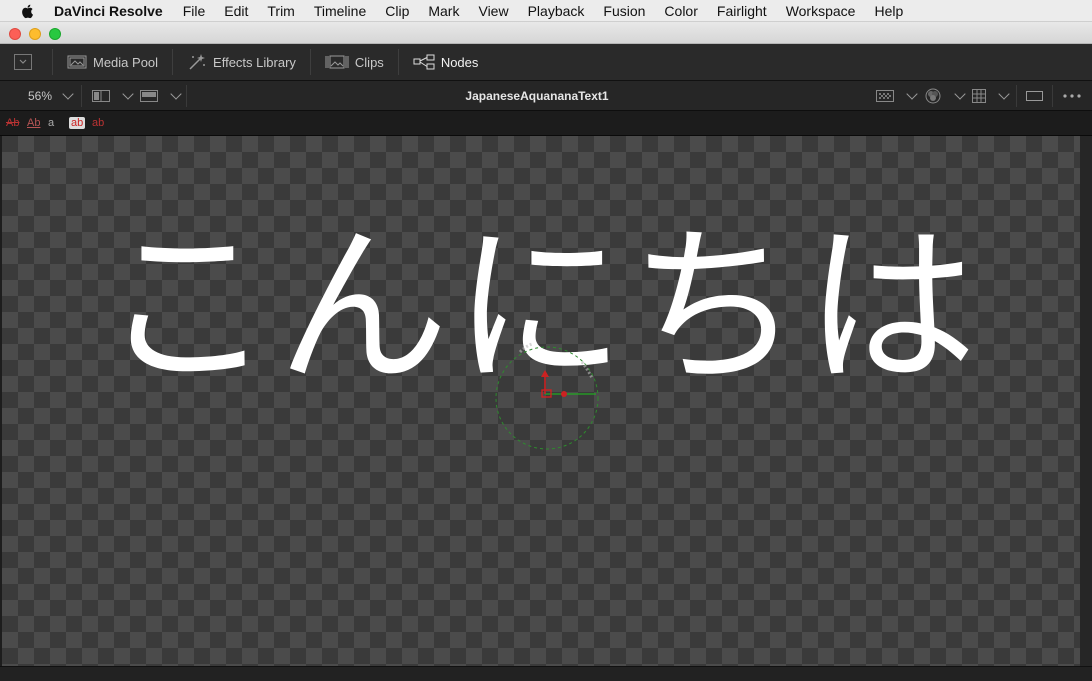 The height and width of the screenshot is (681, 1092). What do you see at coordinates (1086, 401) in the screenshot?
I see `viewer-scroll-track` at bounding box center [1086, 401].